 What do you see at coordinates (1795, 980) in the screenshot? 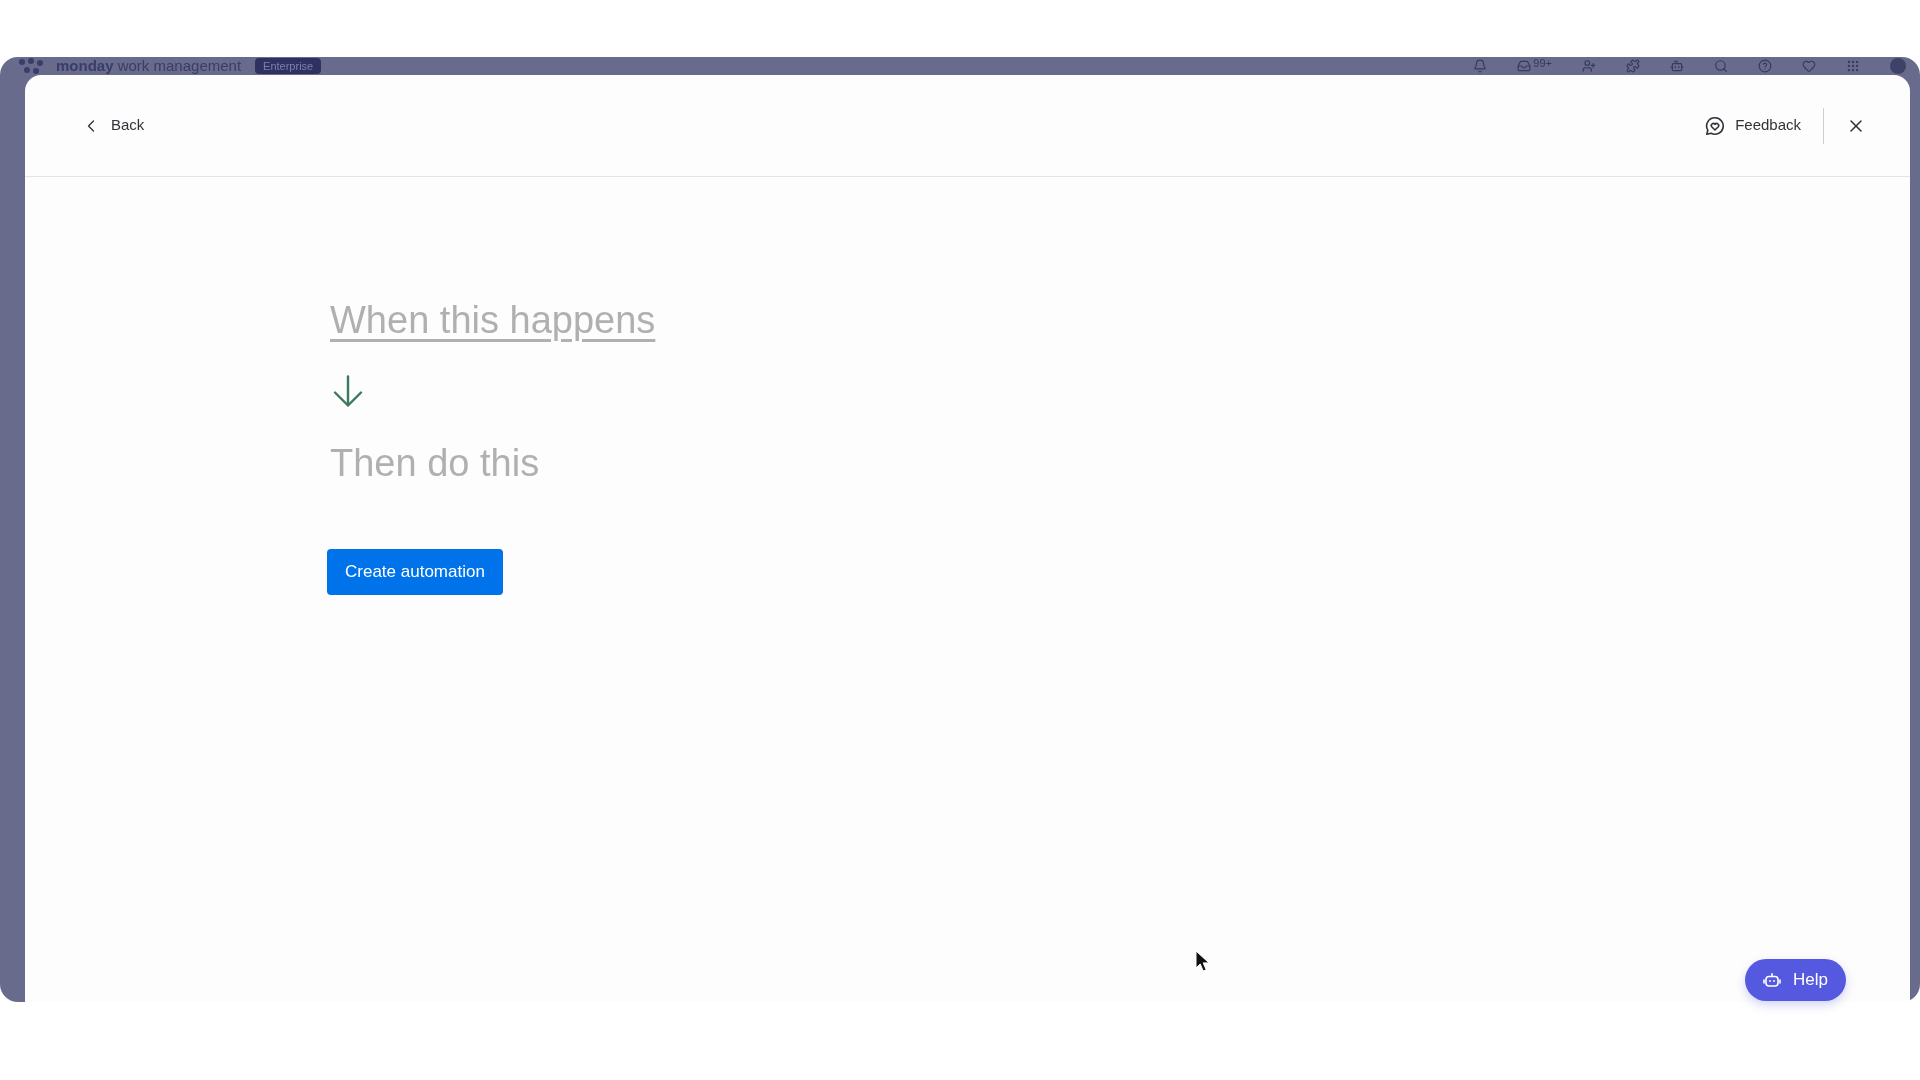
I see `help-button: Help` at bounding box center [1795, 980].